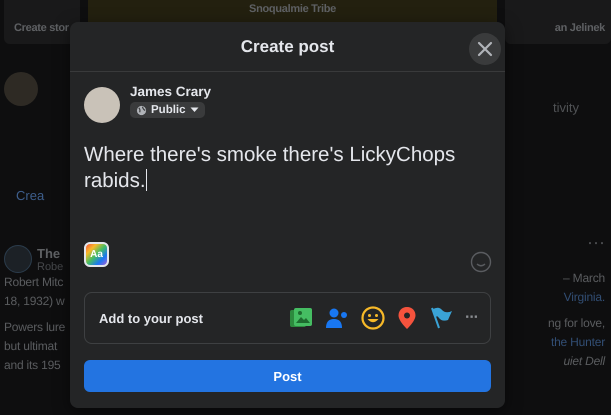  Describe the element at coordinates (49, 253) in the screenshot. I see `post-author: The` at that location.